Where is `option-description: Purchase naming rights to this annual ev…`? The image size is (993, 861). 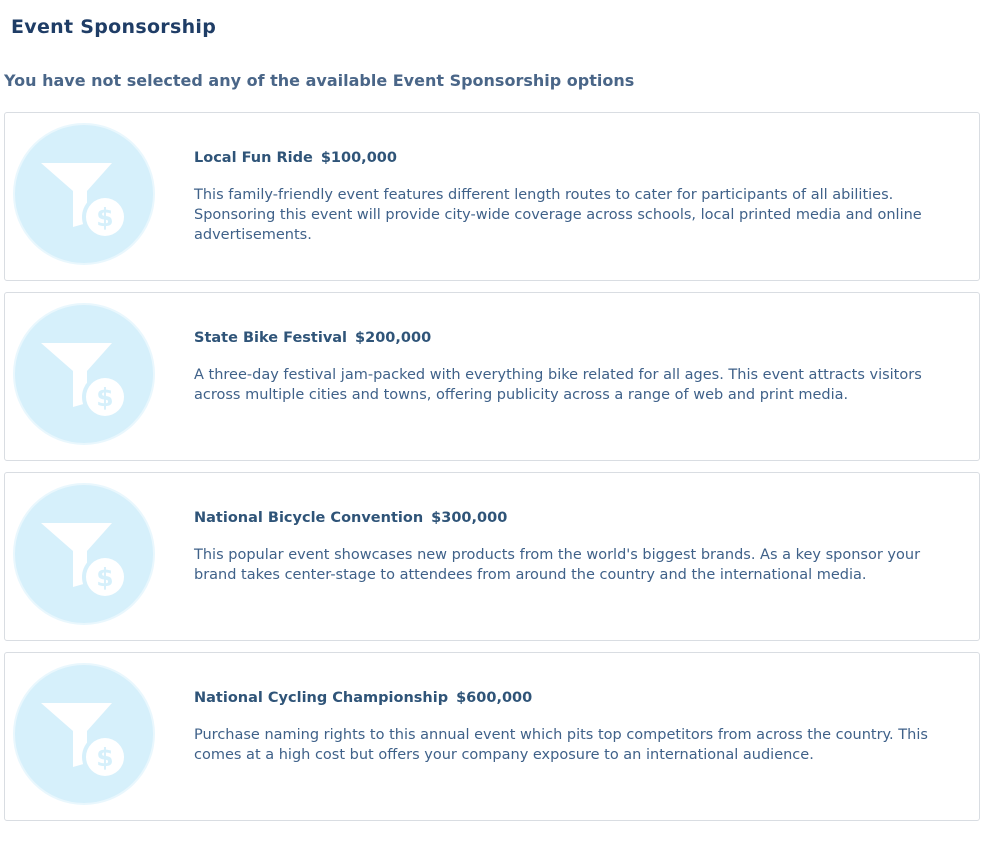 option-description: Purchase naming rights to this annual ev… is located at coordinates (561, 745).